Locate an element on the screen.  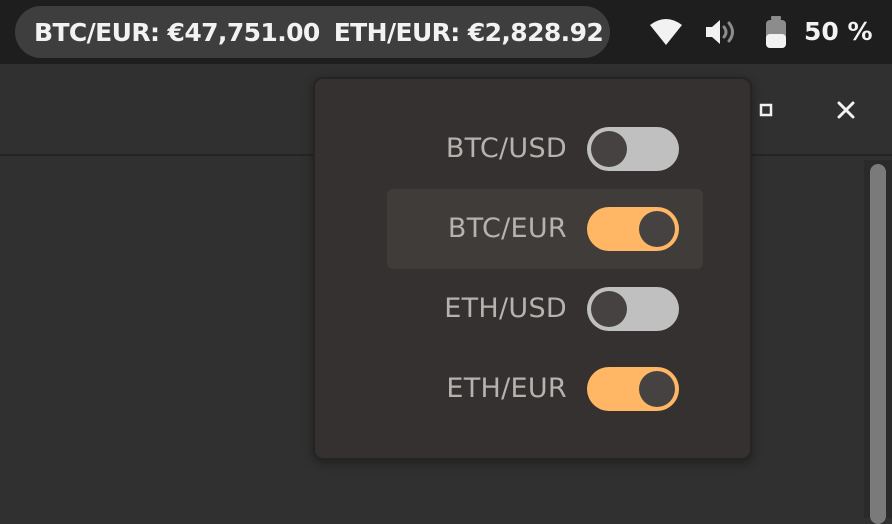
crypto-ticker-indicator: BTC/EUR: €47,751.00 ETH/EUR: €2,828.92 is located at coordinates (312, 32).